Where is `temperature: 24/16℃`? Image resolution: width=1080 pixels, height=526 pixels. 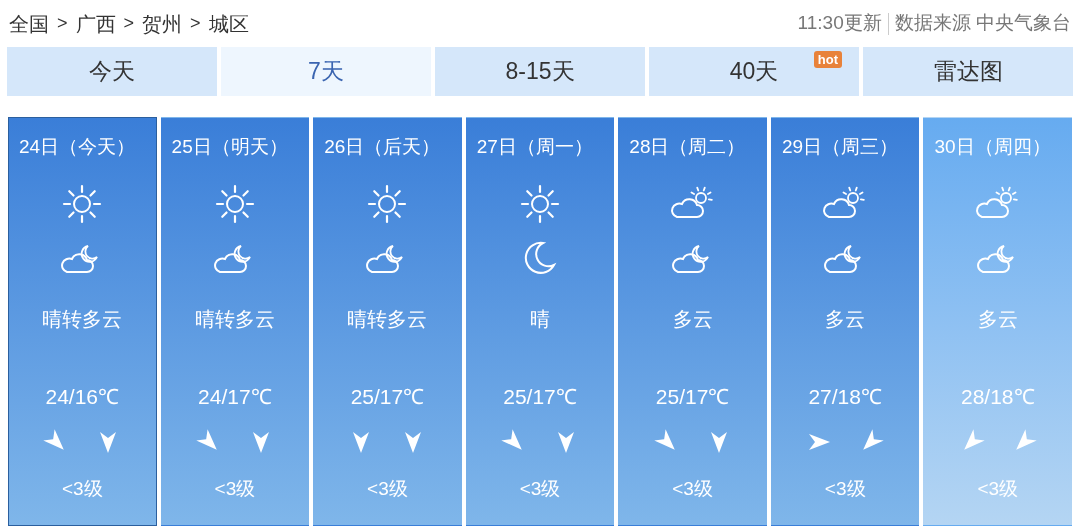 temperature: 24/16℃ is located at coordinates (82, 396).